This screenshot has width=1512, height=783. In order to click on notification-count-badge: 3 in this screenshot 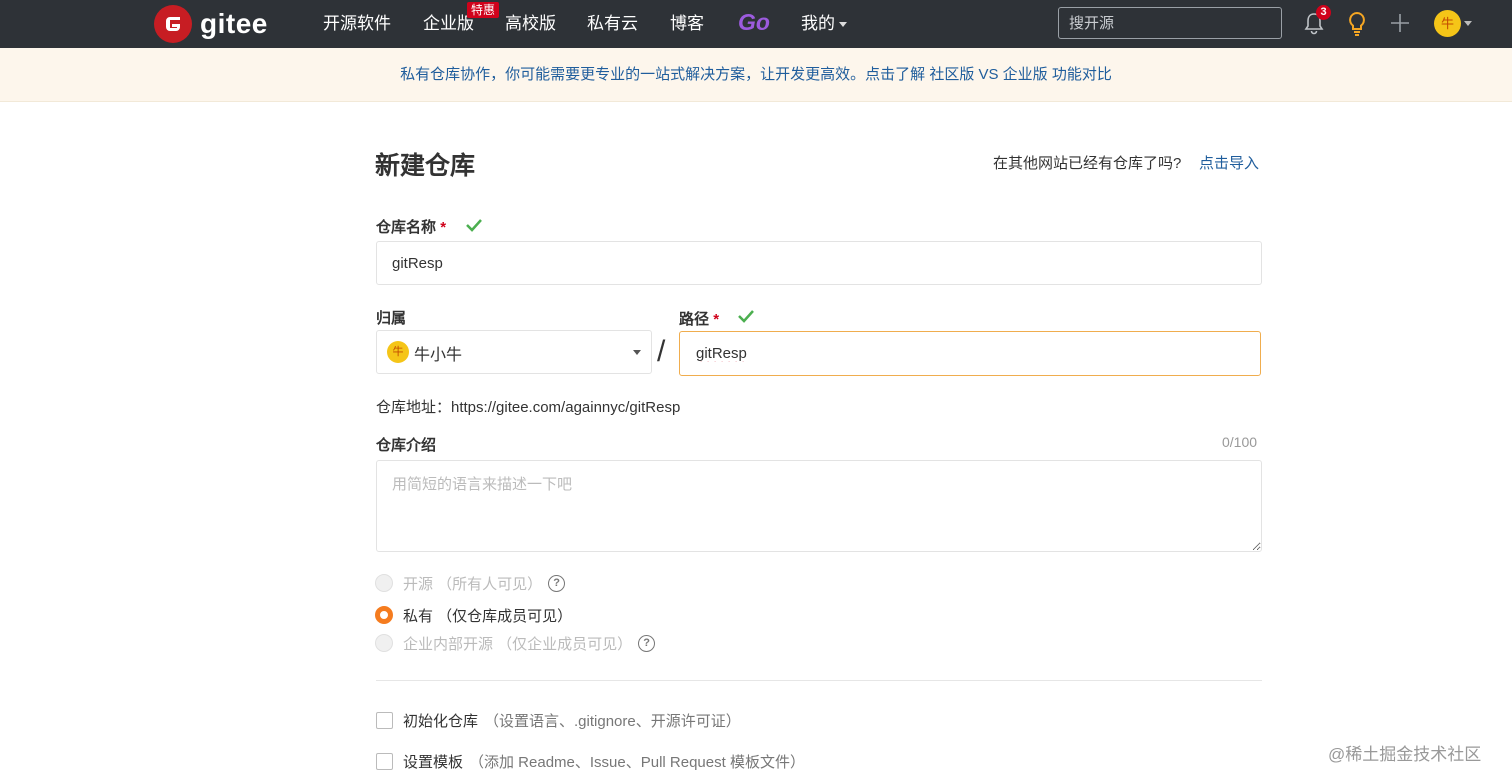, I will do `click(1323, 12)`.